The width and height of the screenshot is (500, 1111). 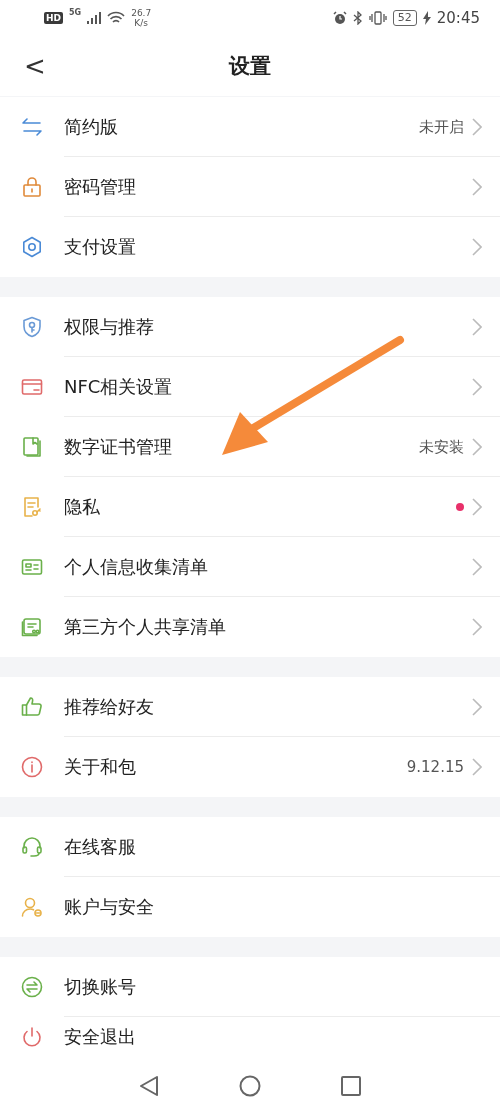 I want to click on settings-row: 个人信息收集清单, so click(x=250, y=567).